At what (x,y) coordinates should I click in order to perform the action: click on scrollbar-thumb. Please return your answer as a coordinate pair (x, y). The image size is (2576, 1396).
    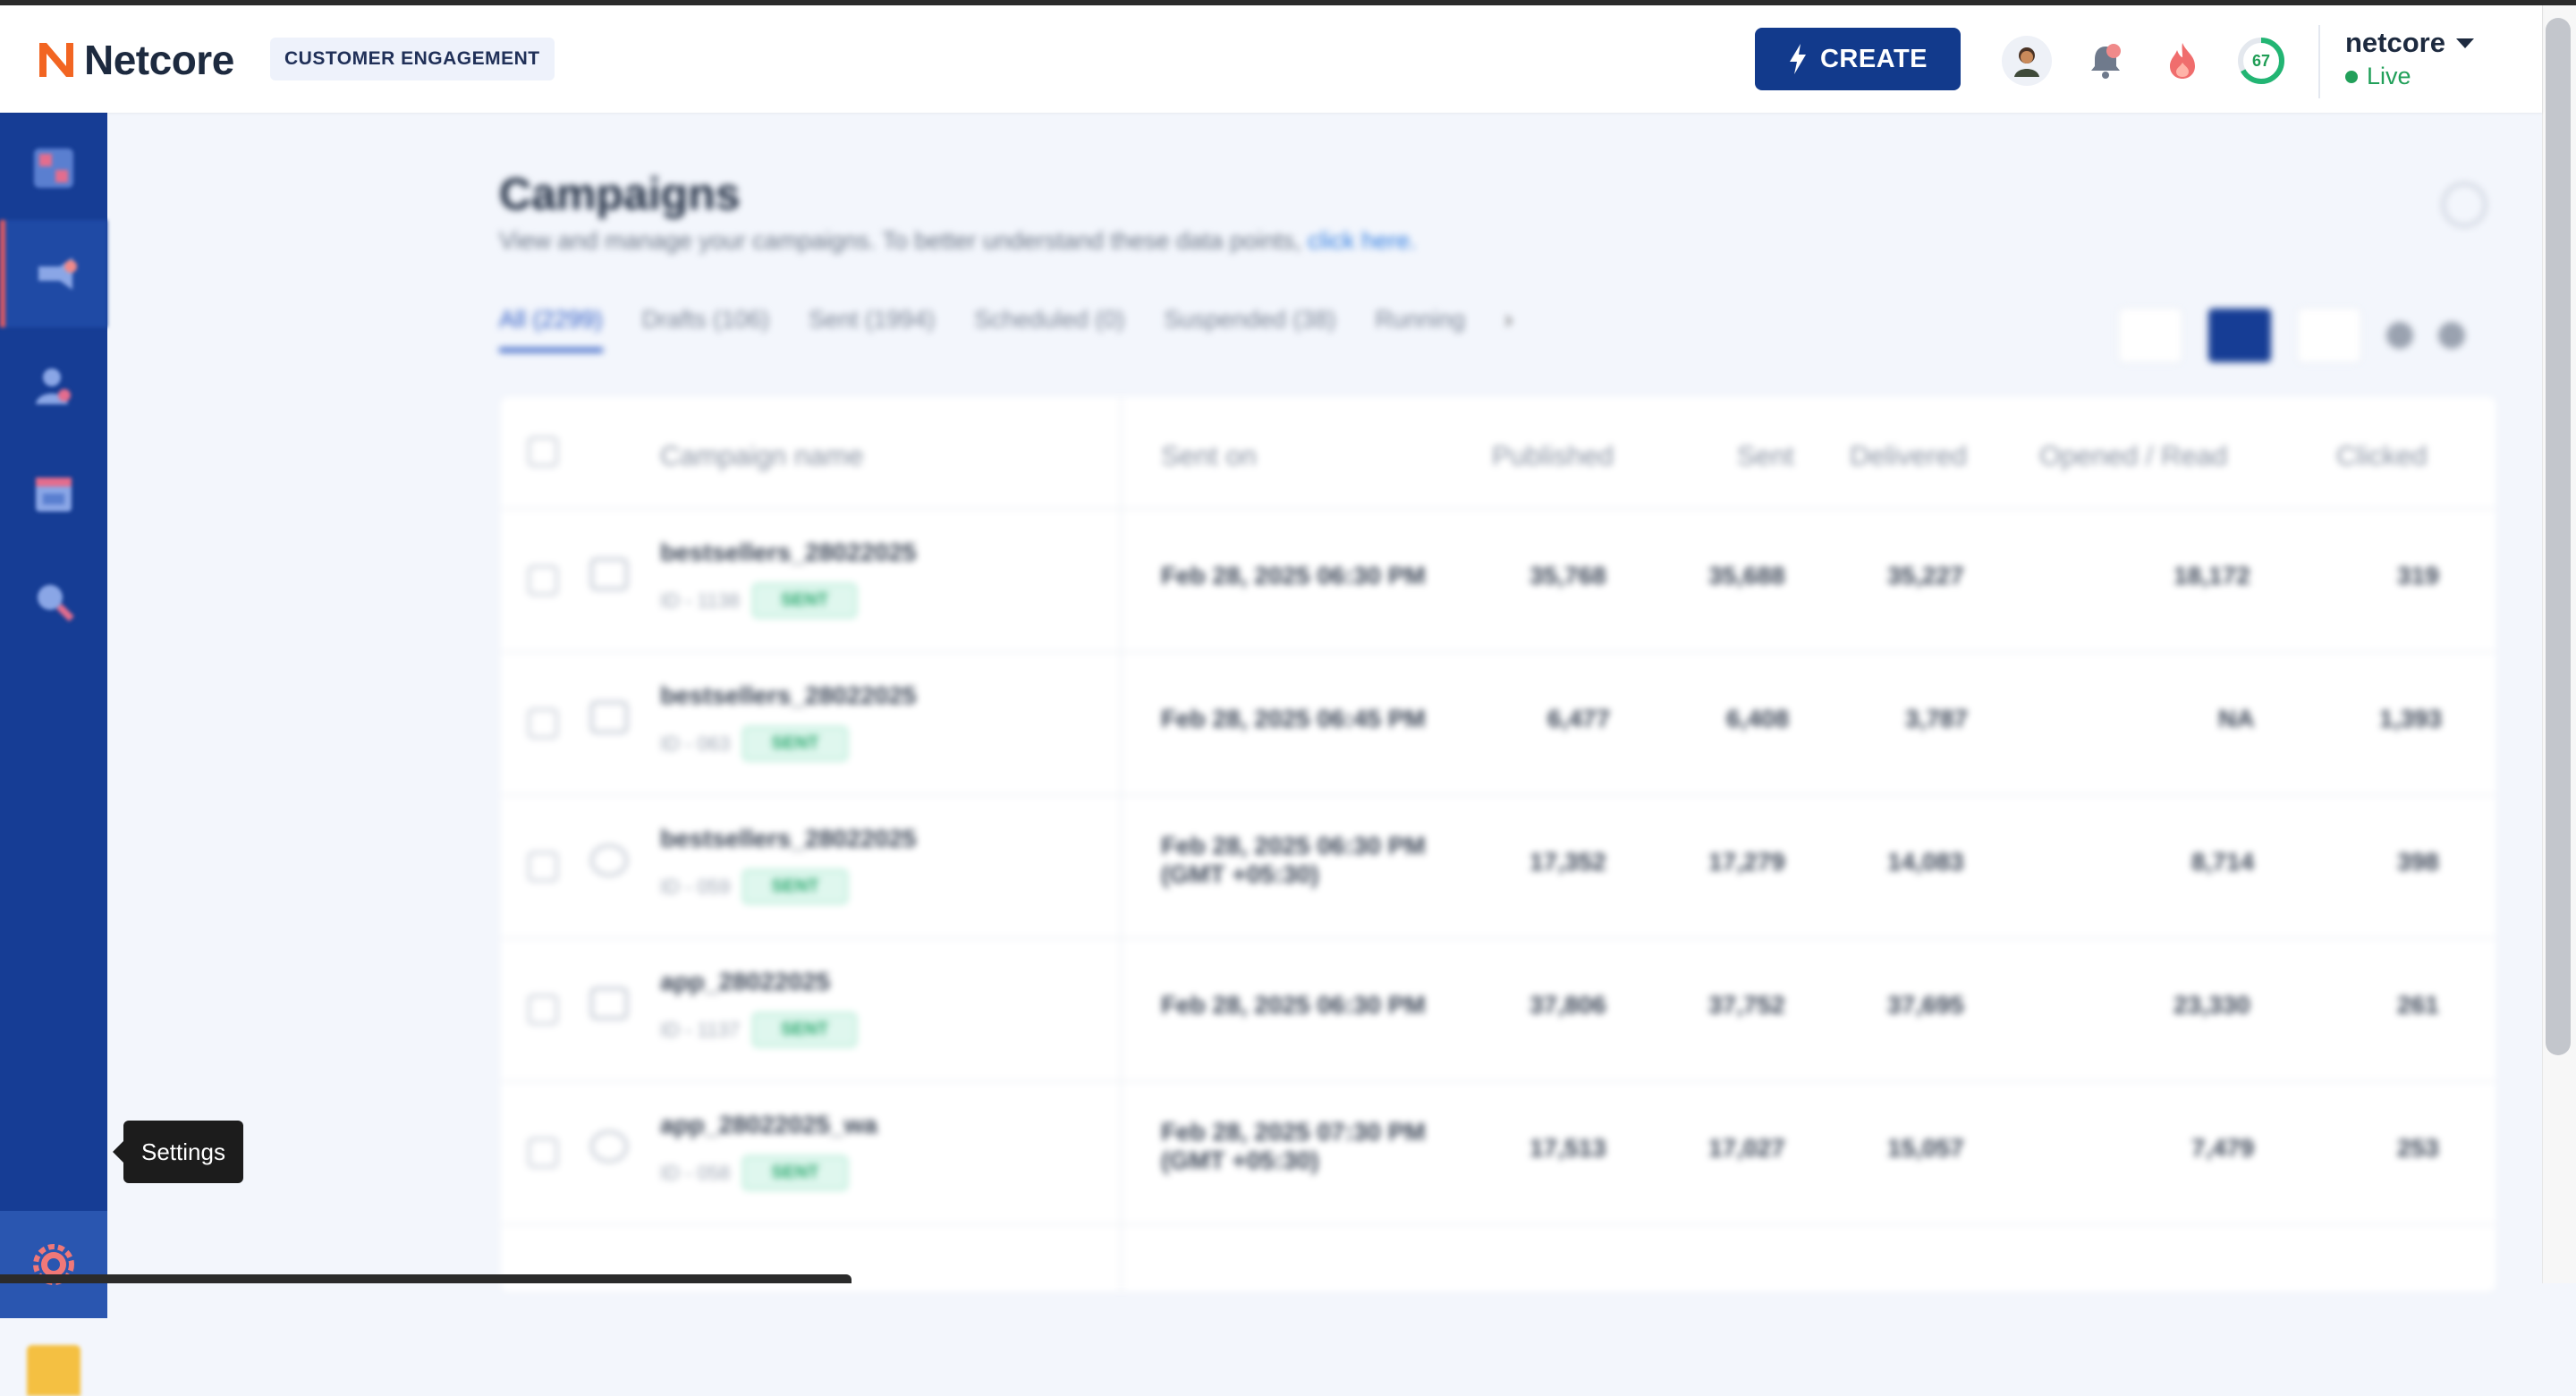
    Looking at the image, I should click on (2558, 537).